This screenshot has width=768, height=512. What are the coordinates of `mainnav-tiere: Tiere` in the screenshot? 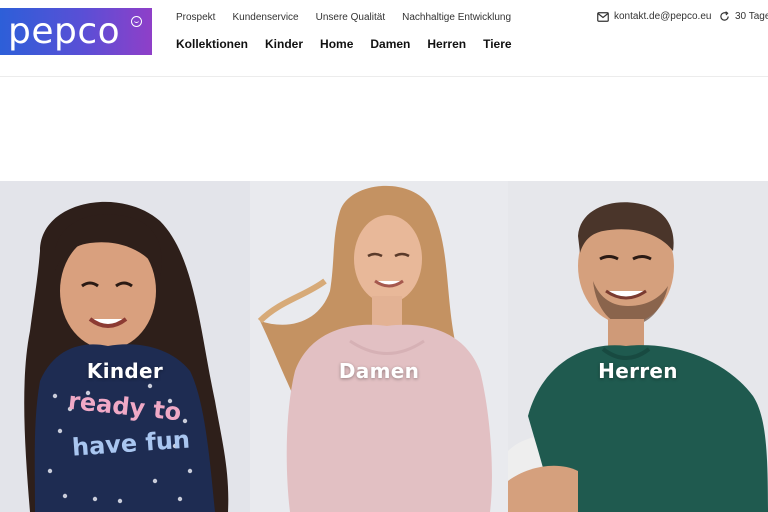 It's located at (497, 44).